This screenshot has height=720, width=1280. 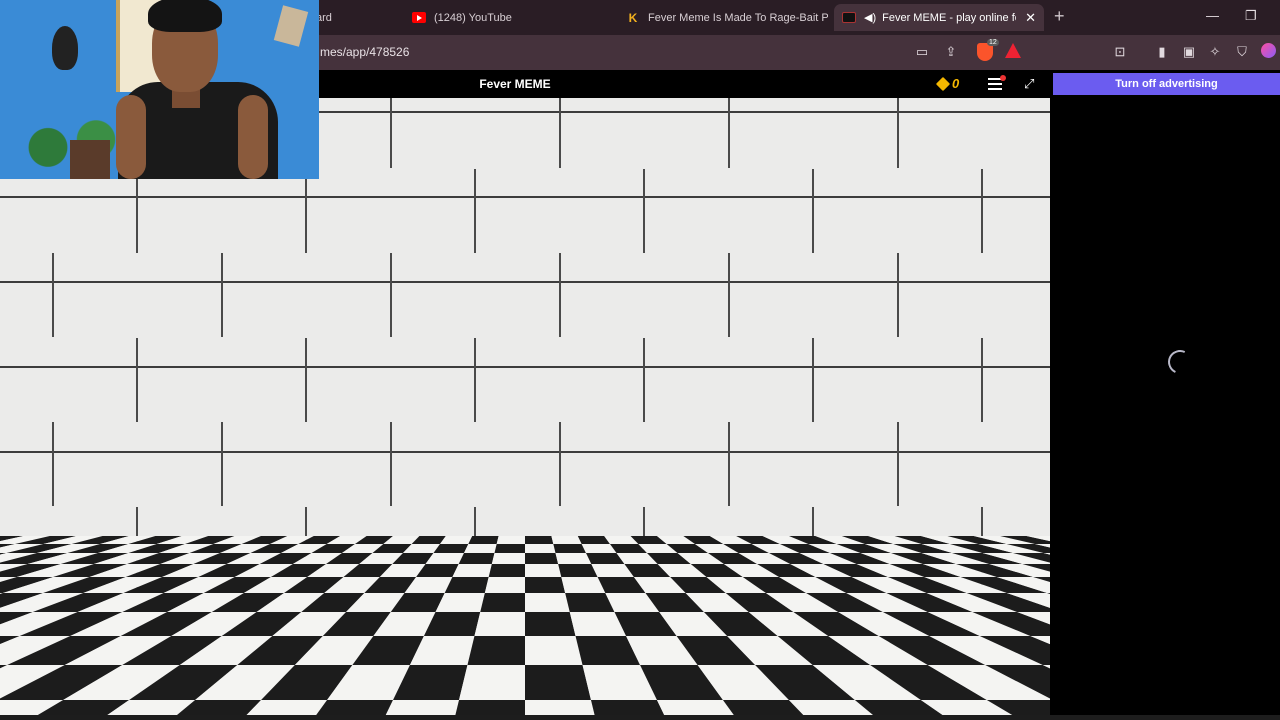 I want to click on brave-rewards-icon, so click(x=1013, y=50).